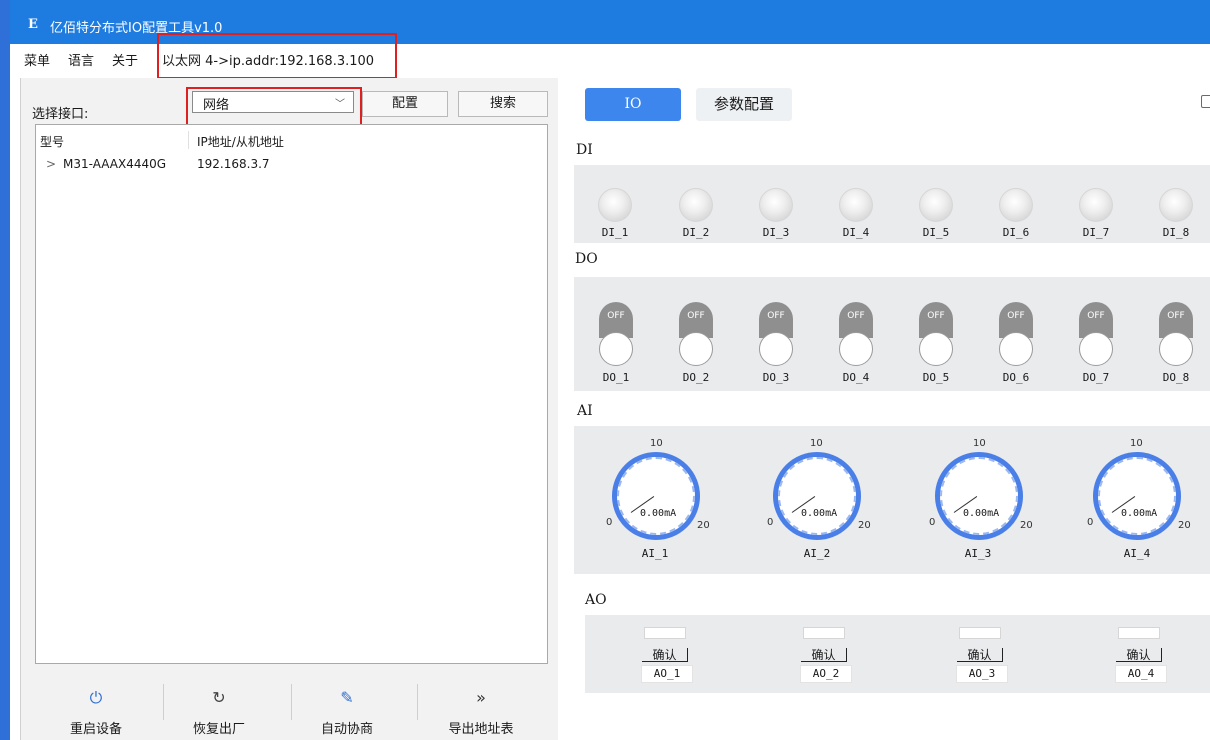  Describe the element at coordinates (978, 553) in the screenshot. I see `ai-label: AI_3` at that location.